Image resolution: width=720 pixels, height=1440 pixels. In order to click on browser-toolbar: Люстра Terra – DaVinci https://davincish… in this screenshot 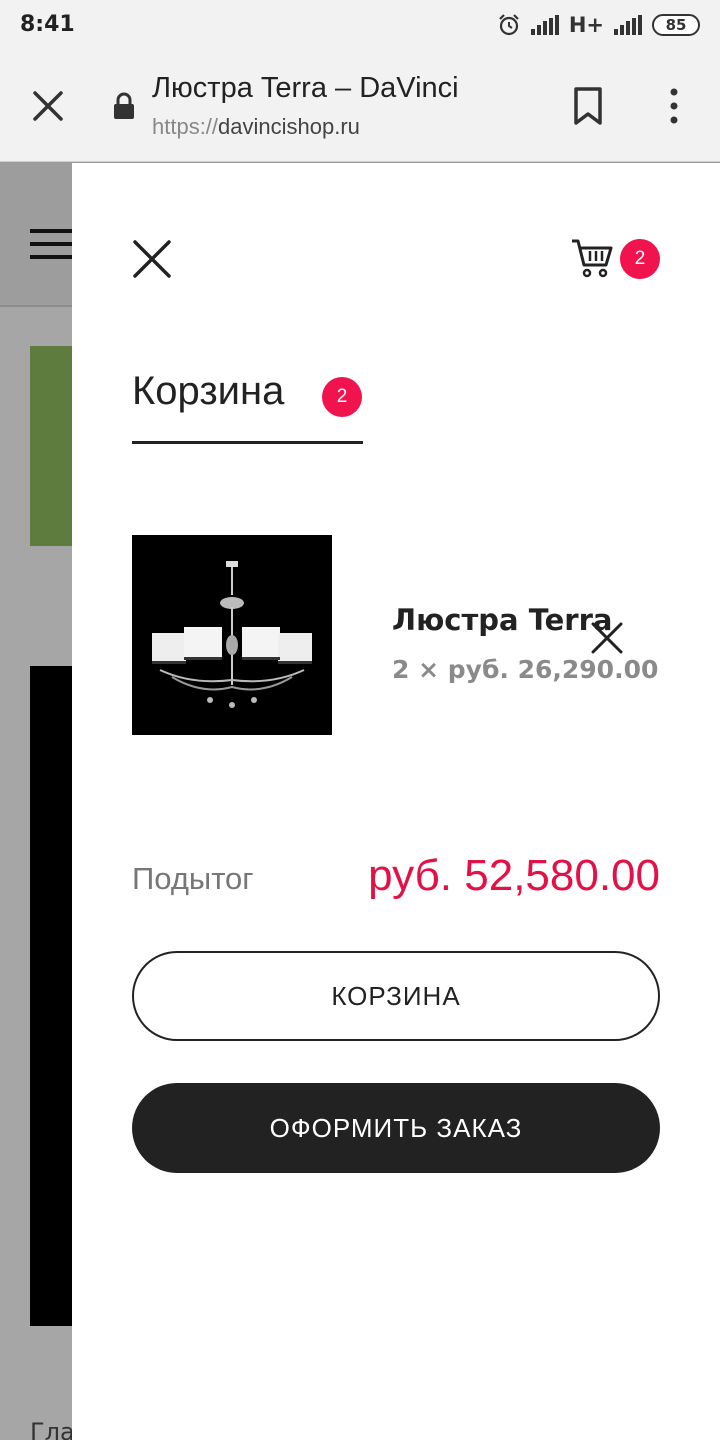, I will do `click(360, 107)`.